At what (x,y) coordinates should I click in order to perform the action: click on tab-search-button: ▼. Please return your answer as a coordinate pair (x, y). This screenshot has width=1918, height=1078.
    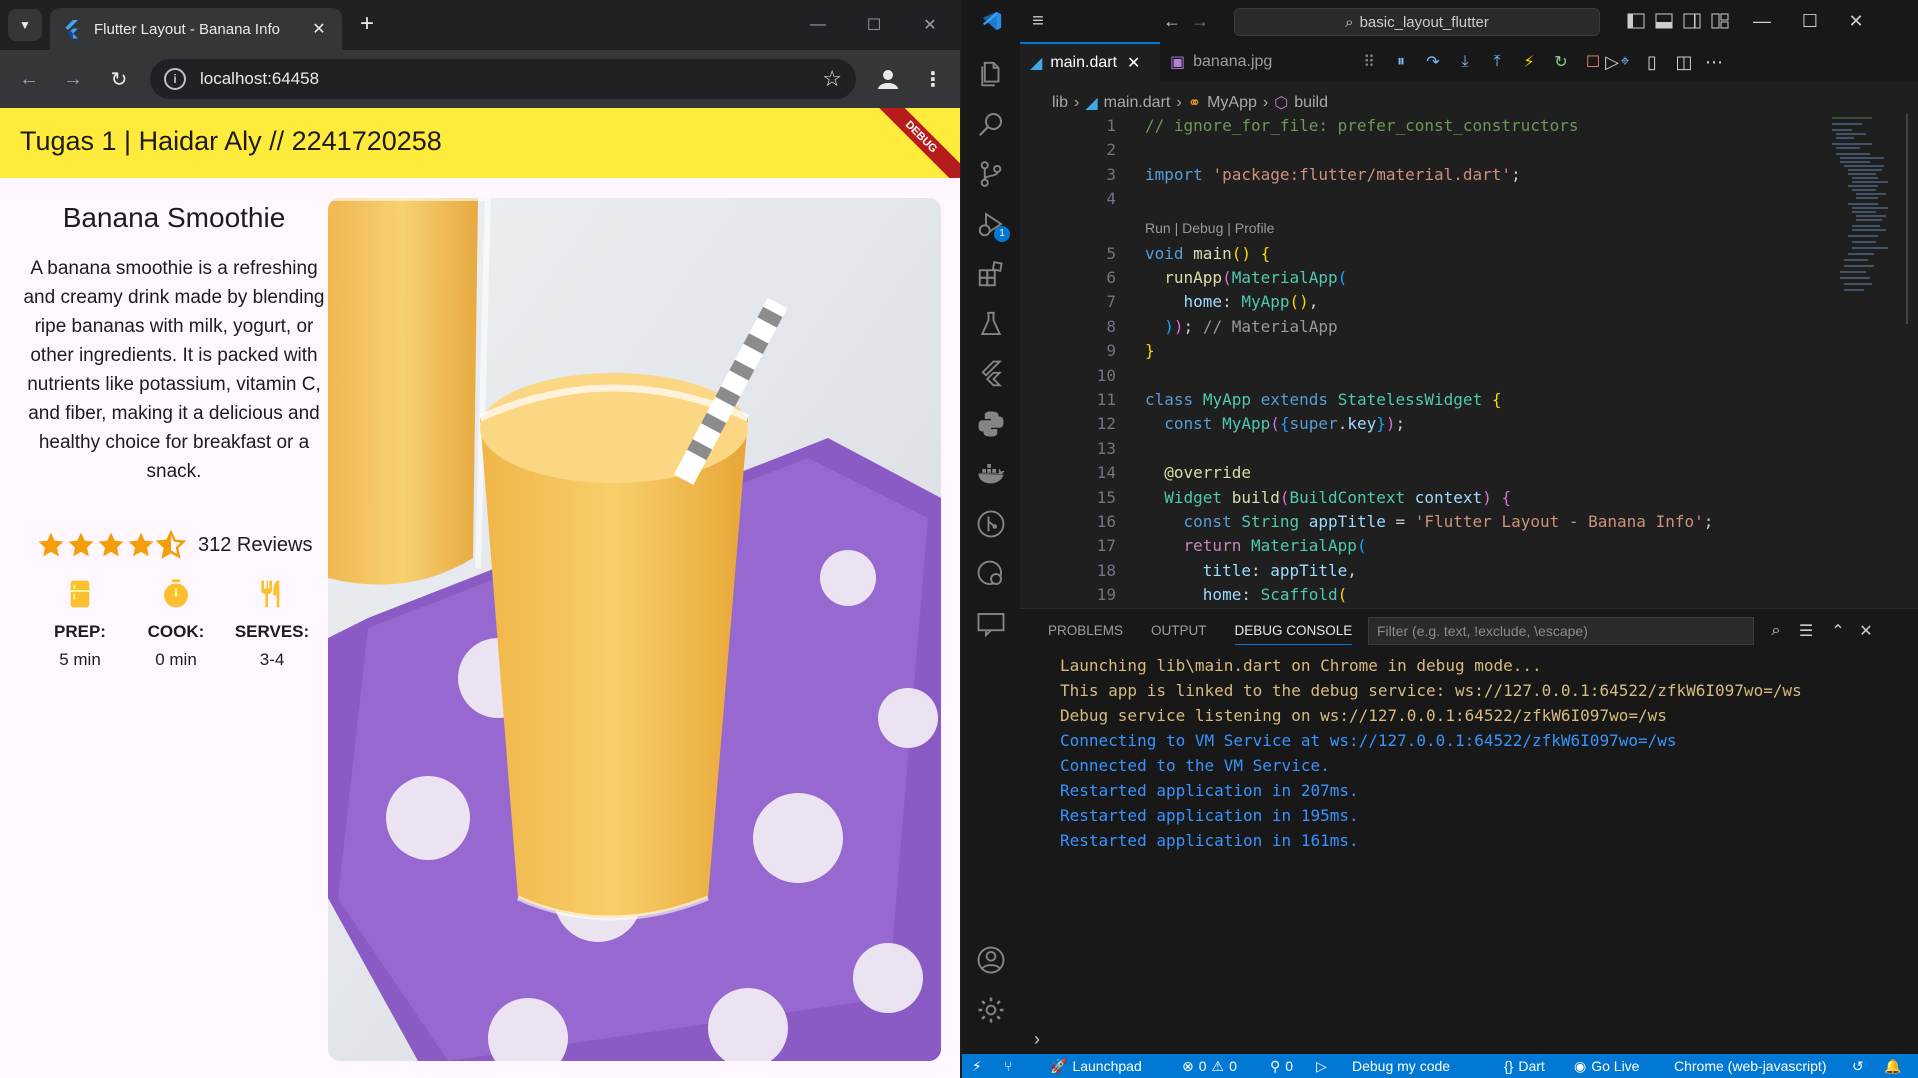
    Looking at the image, I should click on (25, 25).